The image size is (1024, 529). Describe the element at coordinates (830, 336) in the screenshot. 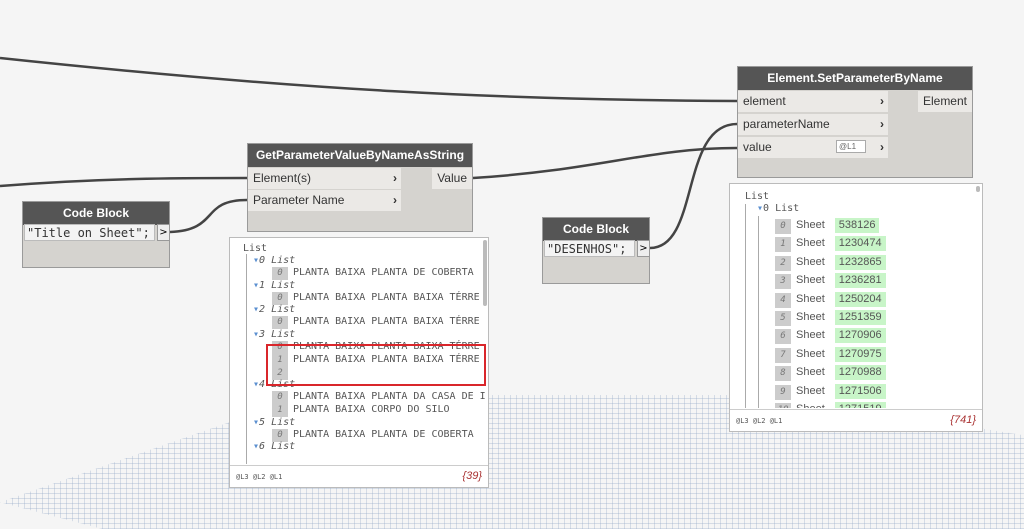

I see `list-item: 6 Sheet 1270906` at that location.